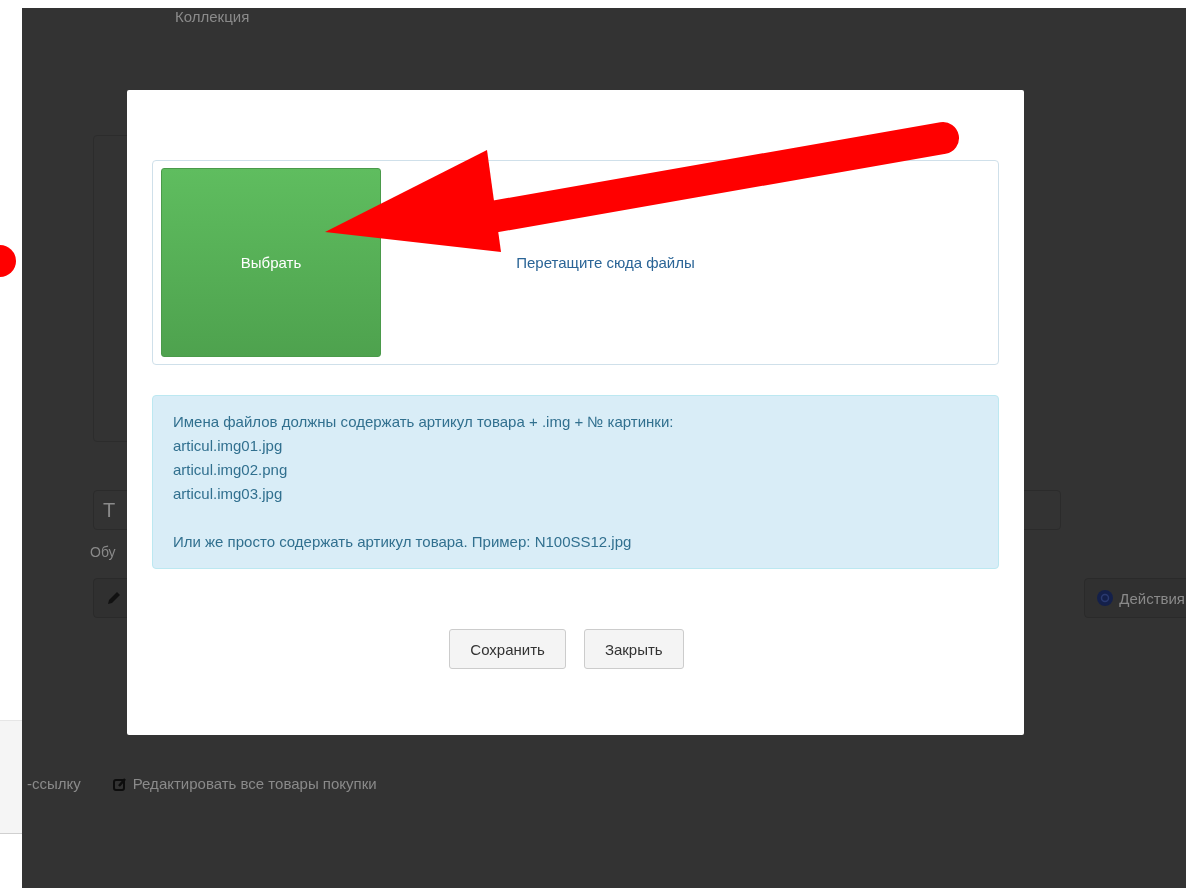  Describe the element at coordinates (114, 598) in the screenshot. I see `pencil-icon` at that location.